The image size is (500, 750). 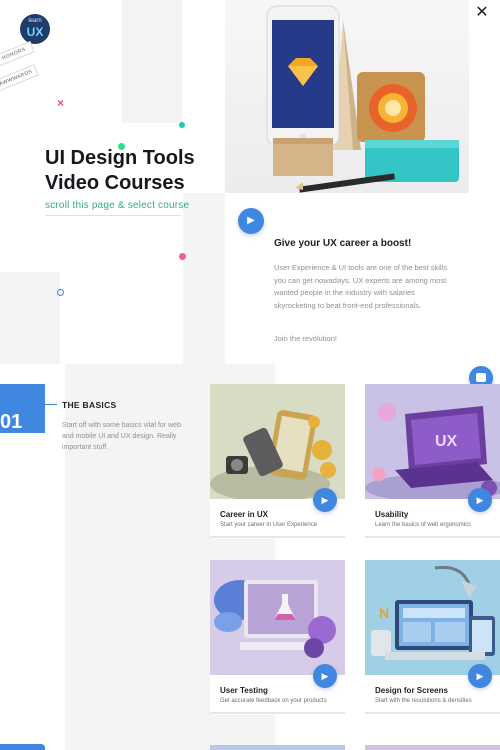 I want to click on section-number-badge: 01, so click(x=22, y=408).